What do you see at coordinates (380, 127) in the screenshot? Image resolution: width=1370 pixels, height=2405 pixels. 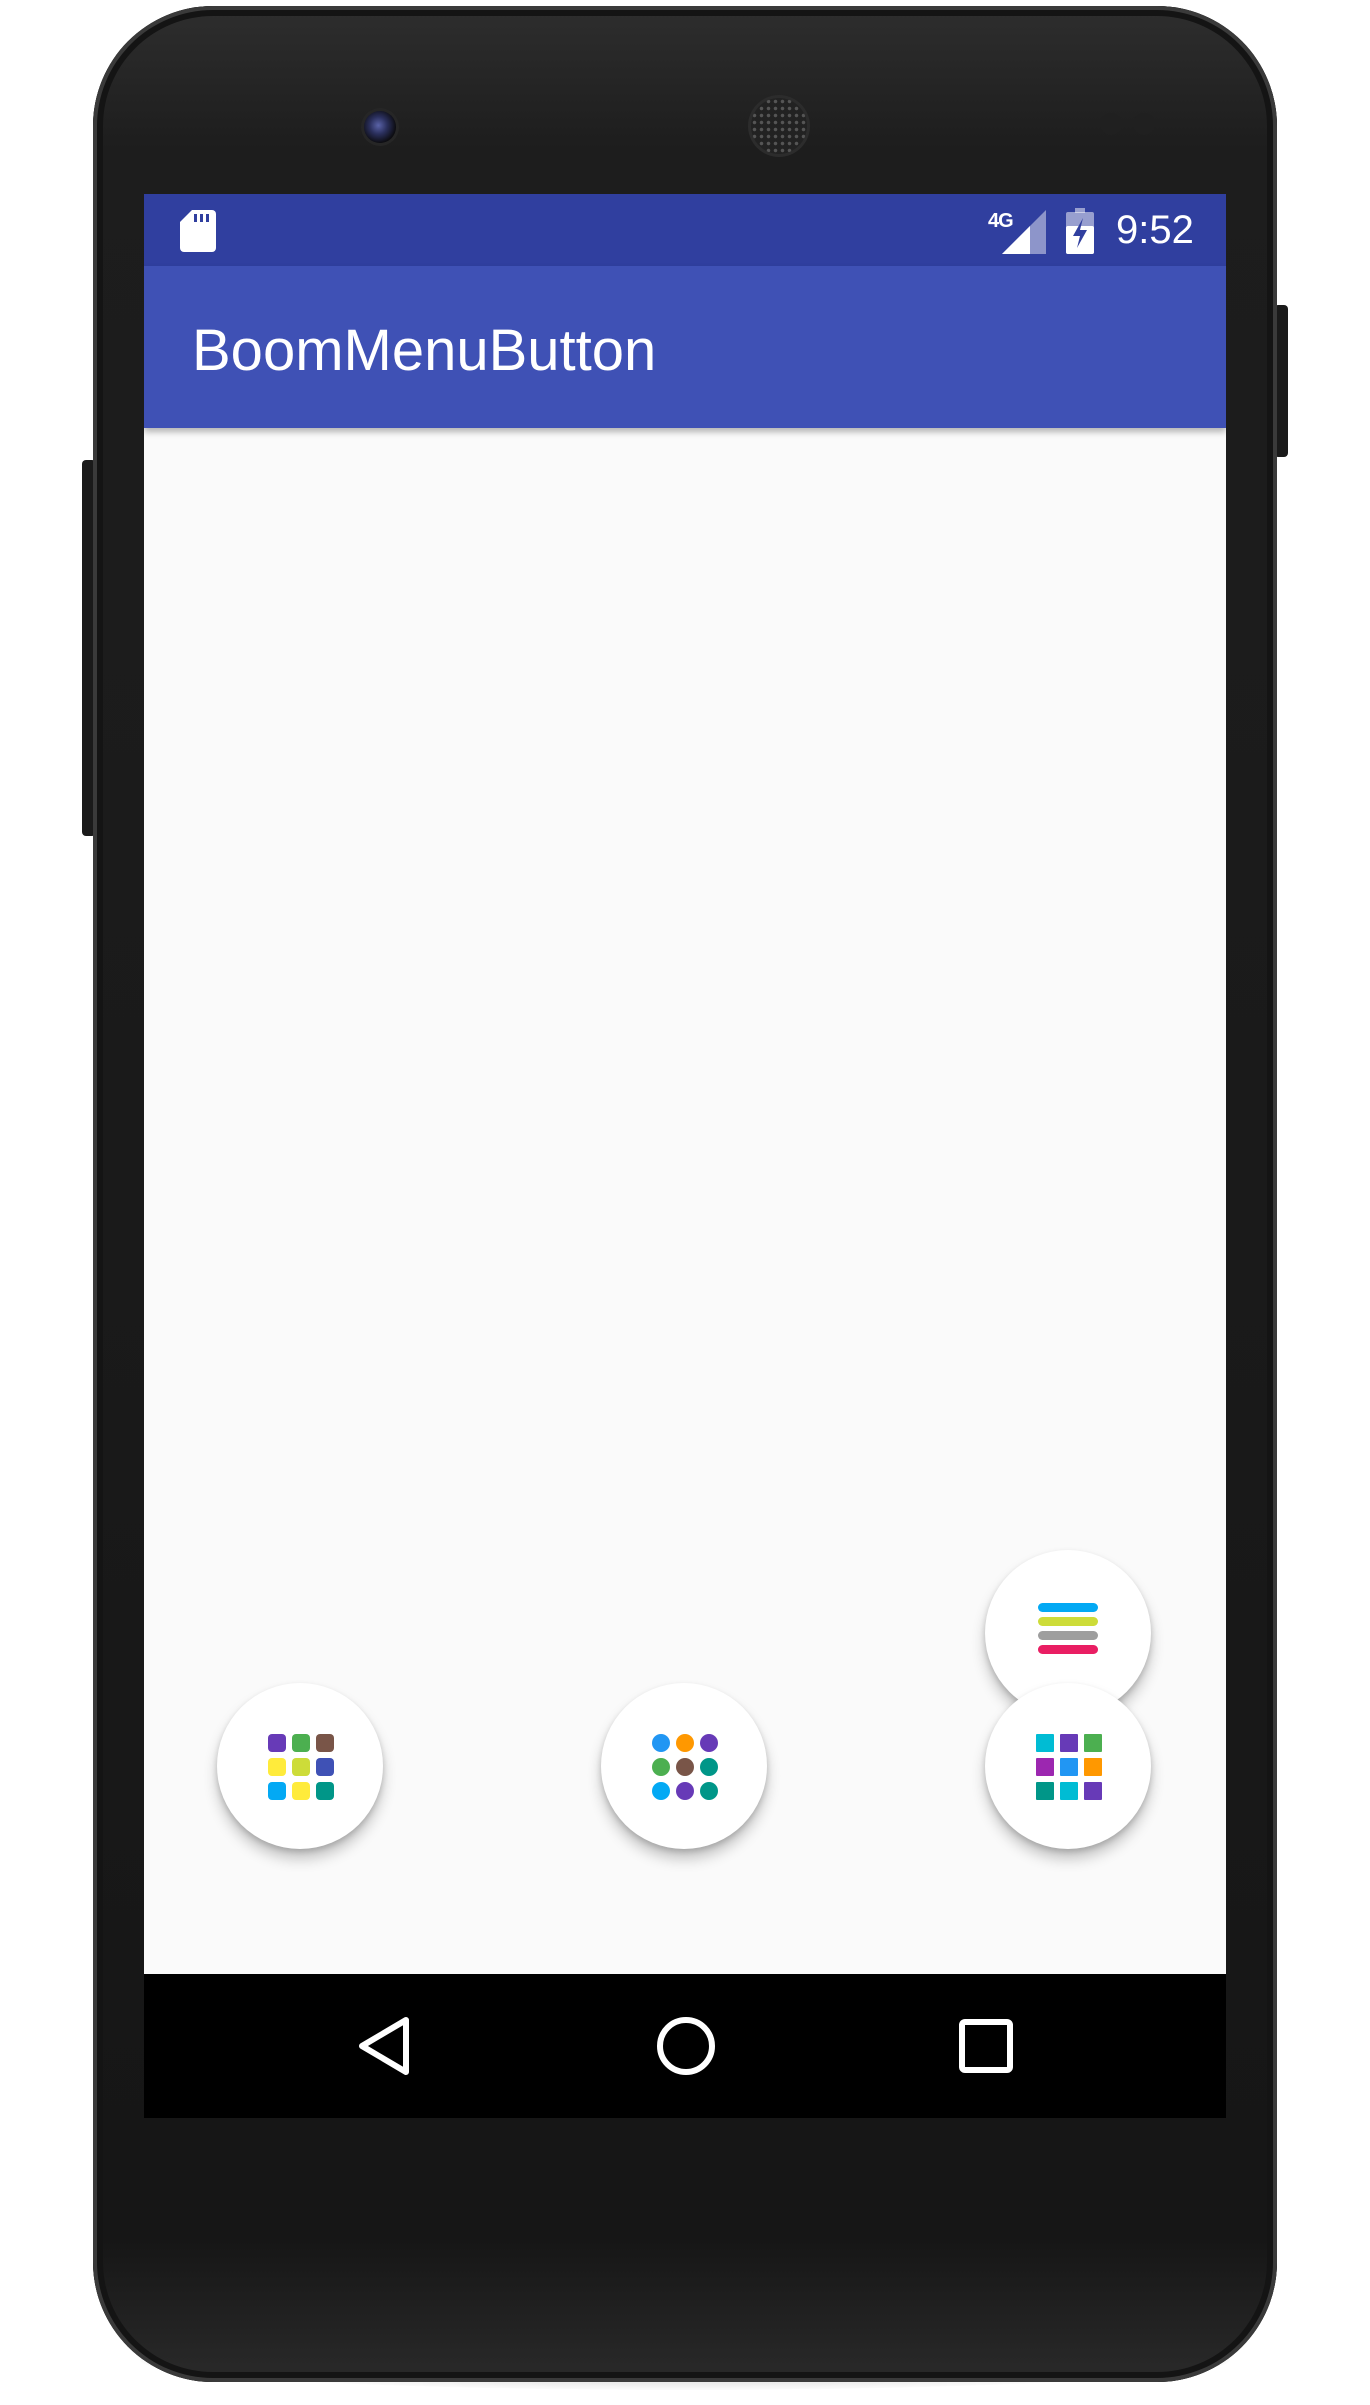 I see `front-camera` at bounding box center [380, 127].